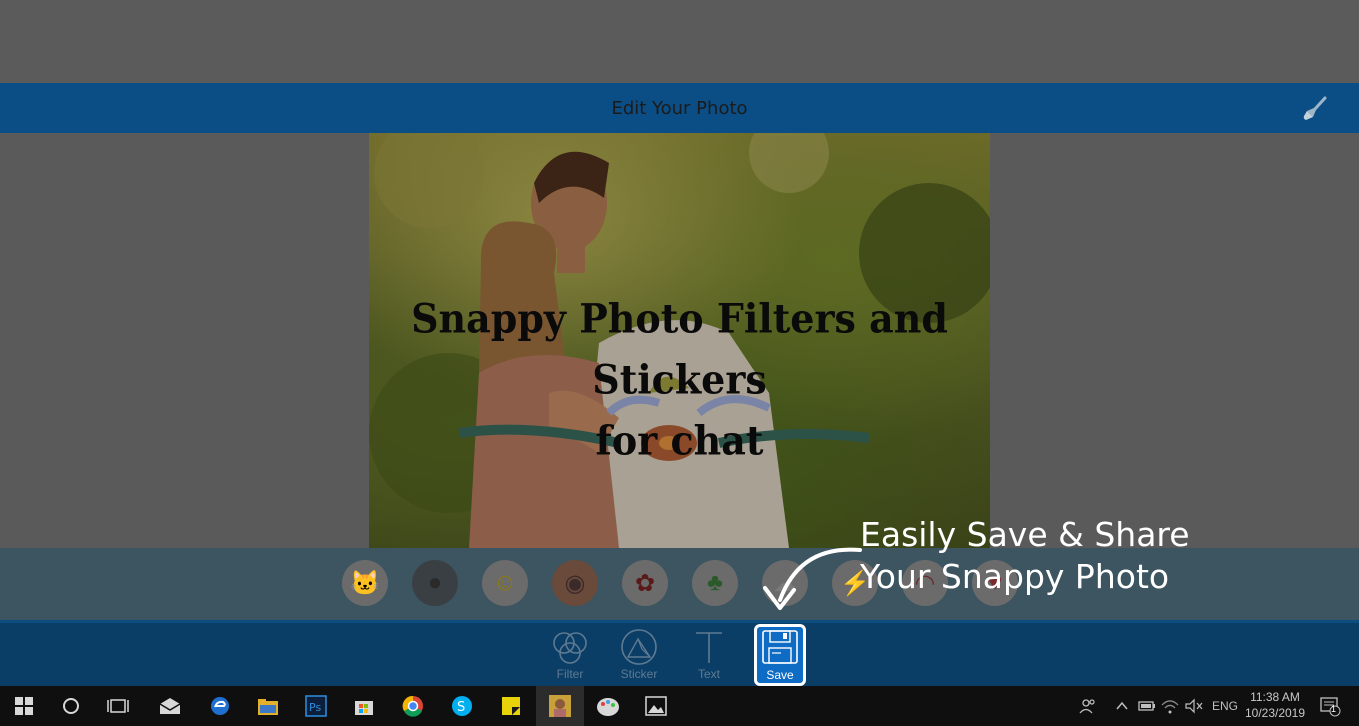  What do you see at coordinates (812, 578) in the screenshot?
I see `callout-arrow-icon` at bounding box center [812, 578].